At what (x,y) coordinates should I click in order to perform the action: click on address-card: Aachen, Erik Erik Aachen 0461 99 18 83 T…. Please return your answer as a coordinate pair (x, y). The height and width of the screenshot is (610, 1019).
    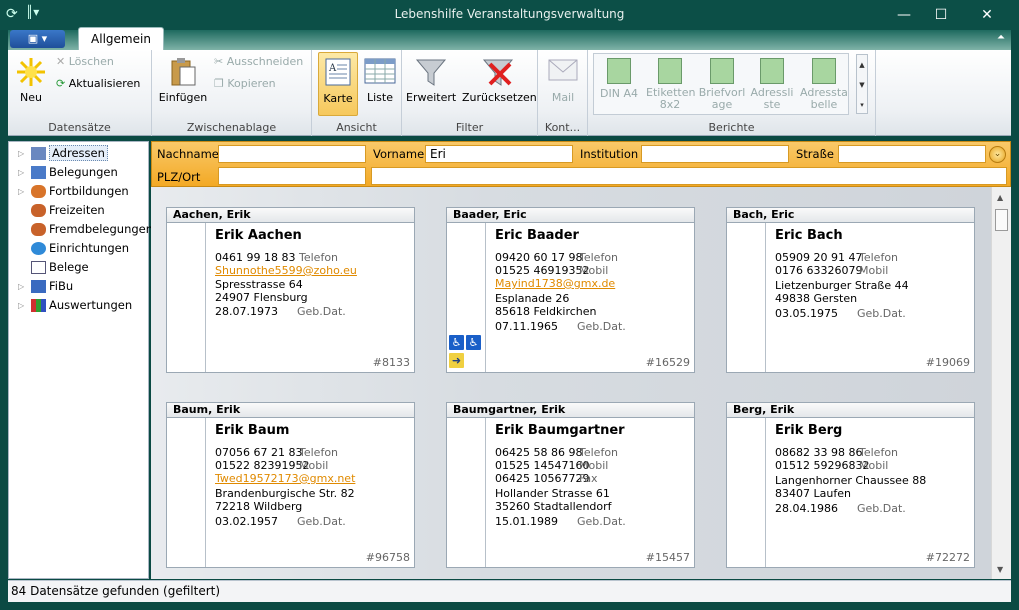
    Looking at the image, I should click on (290, 290).